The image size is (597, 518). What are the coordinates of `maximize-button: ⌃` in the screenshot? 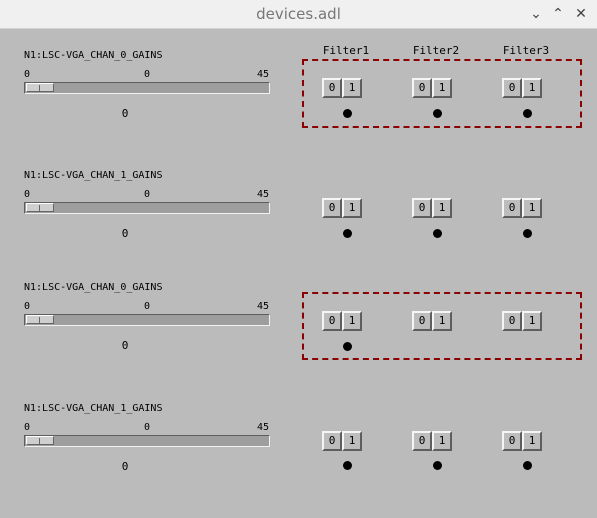 It's located at (558, 14).